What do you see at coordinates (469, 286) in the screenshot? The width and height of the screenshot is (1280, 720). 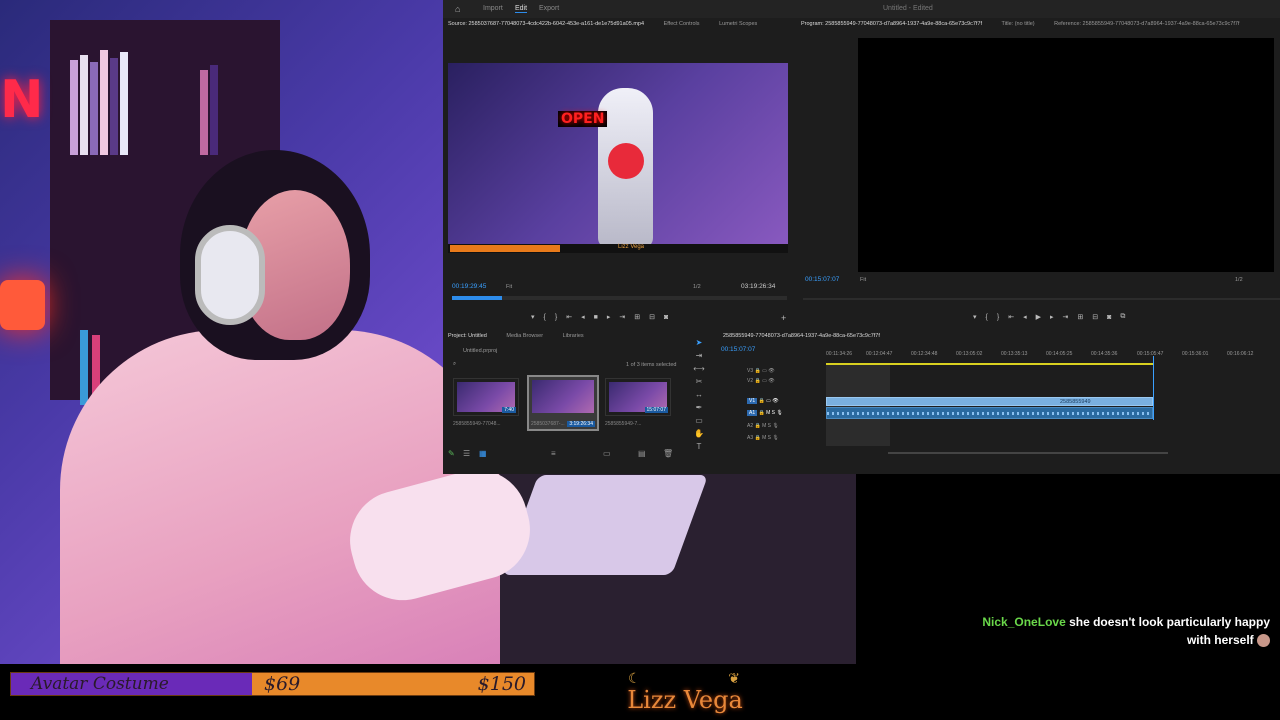 I see `source-timecode: 00:19:29:45` at bounding box center [469, 286].